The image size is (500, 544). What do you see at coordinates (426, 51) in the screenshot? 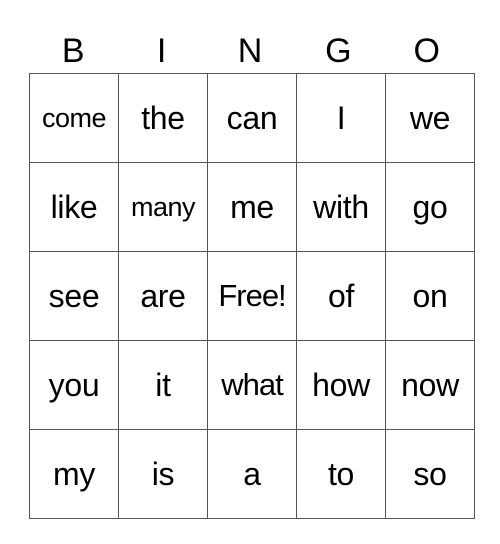
I see `header-letter-o: O` at bounding box center [426, 51].